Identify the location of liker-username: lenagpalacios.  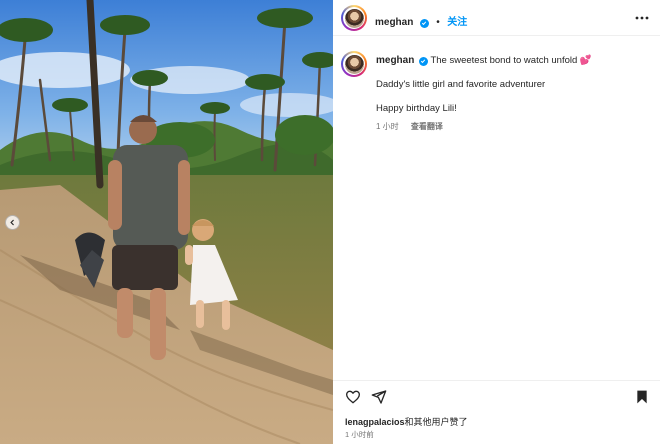
(375, 422).